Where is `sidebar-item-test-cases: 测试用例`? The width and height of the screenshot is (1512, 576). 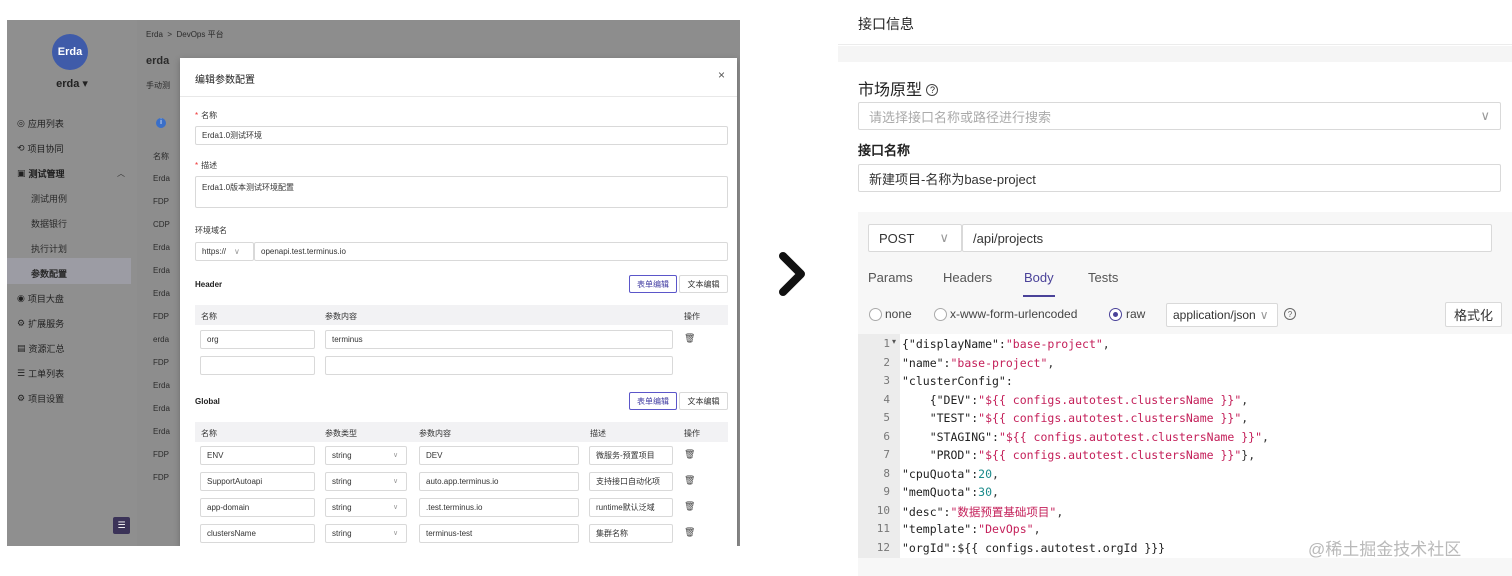
sidebar-item-test-cases: 测试用例 is located at coordinates (49, 198).